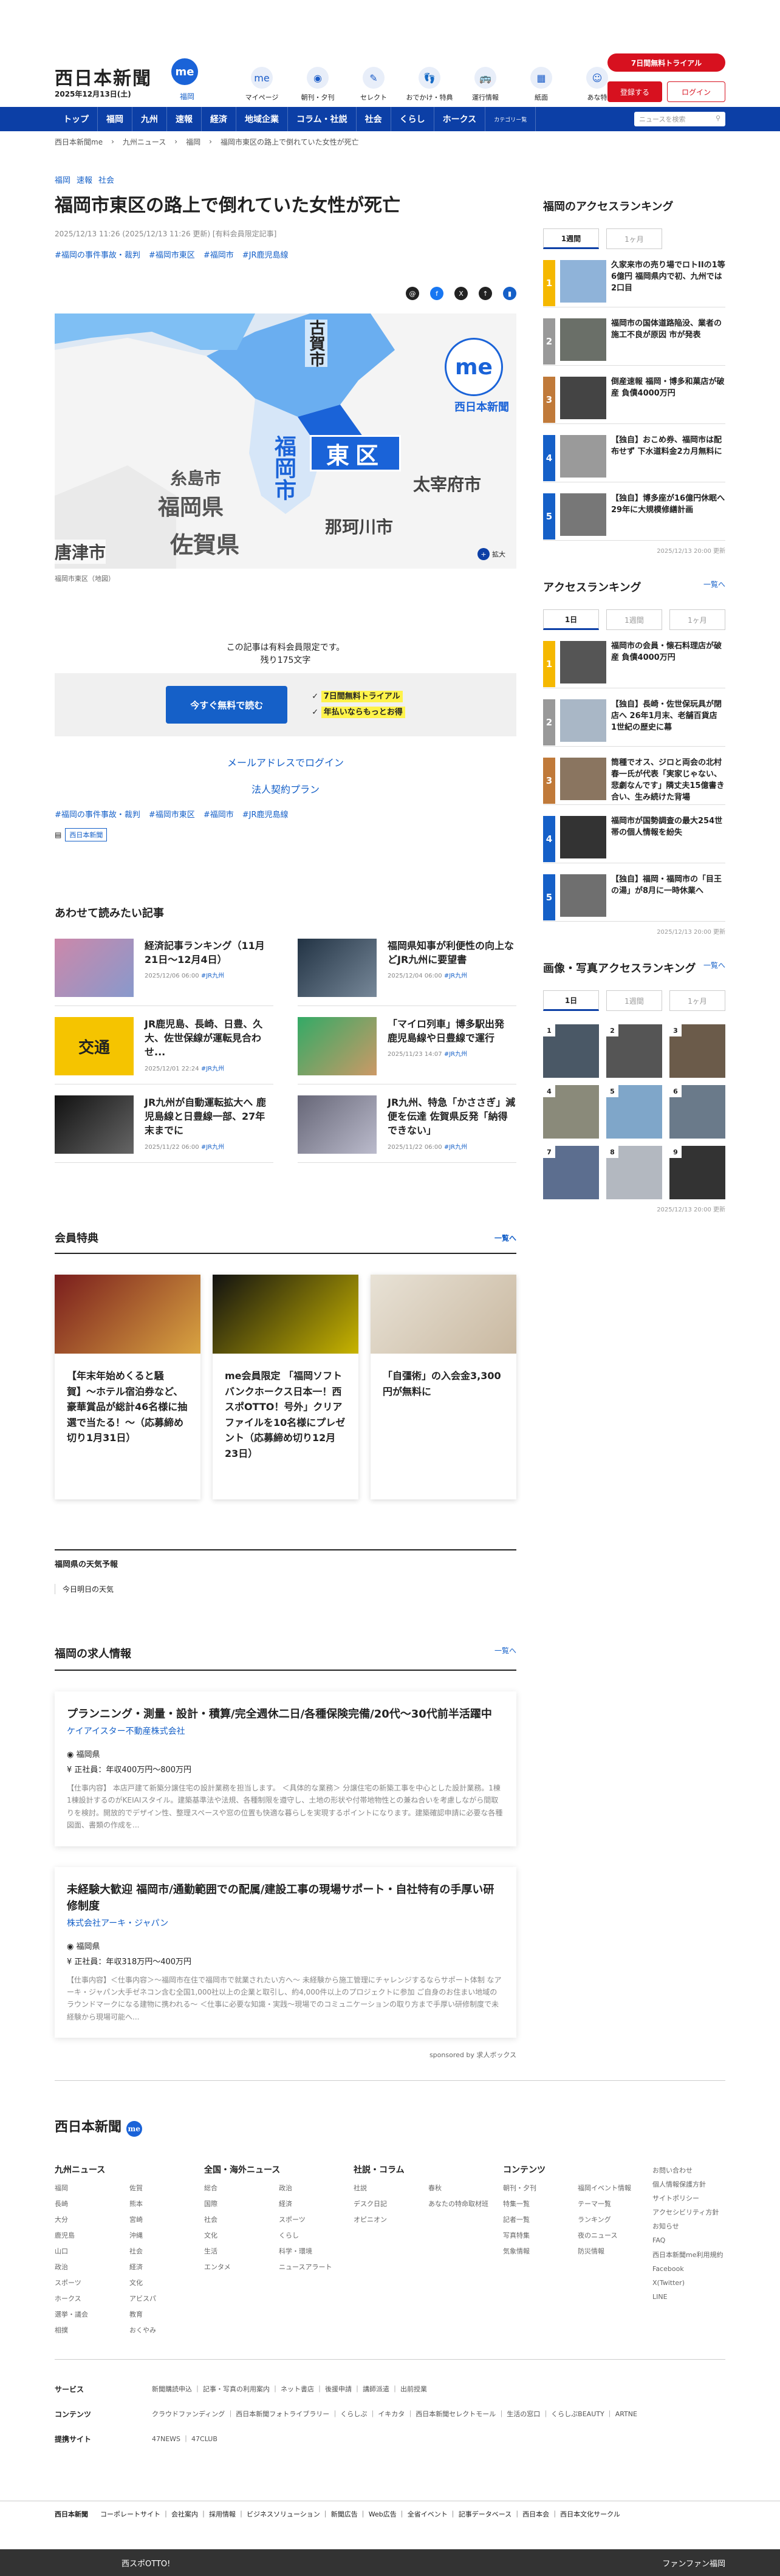  Describe the element at coordinates (184, 71) in the screenshot. I see `me-logo-icon: me` at that location.